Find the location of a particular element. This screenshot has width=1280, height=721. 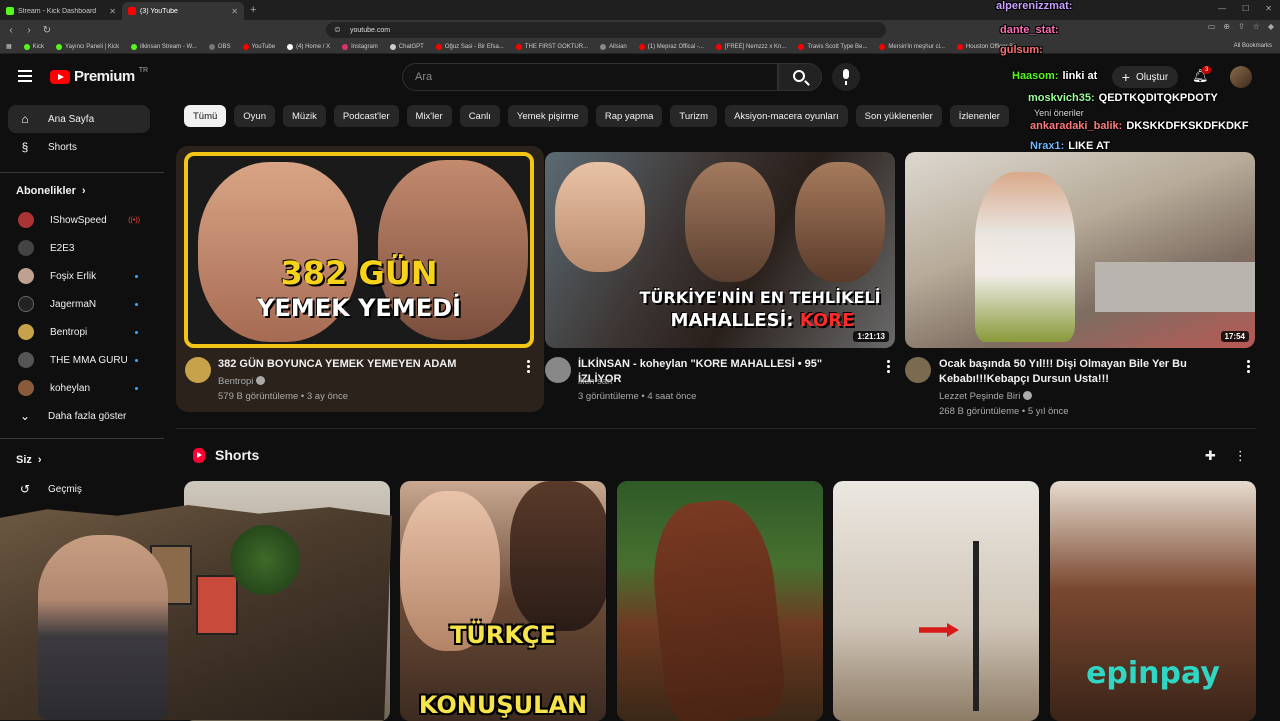

chip-recently-uploaded: Son yüklenenler is located at coordinates (898, 116).